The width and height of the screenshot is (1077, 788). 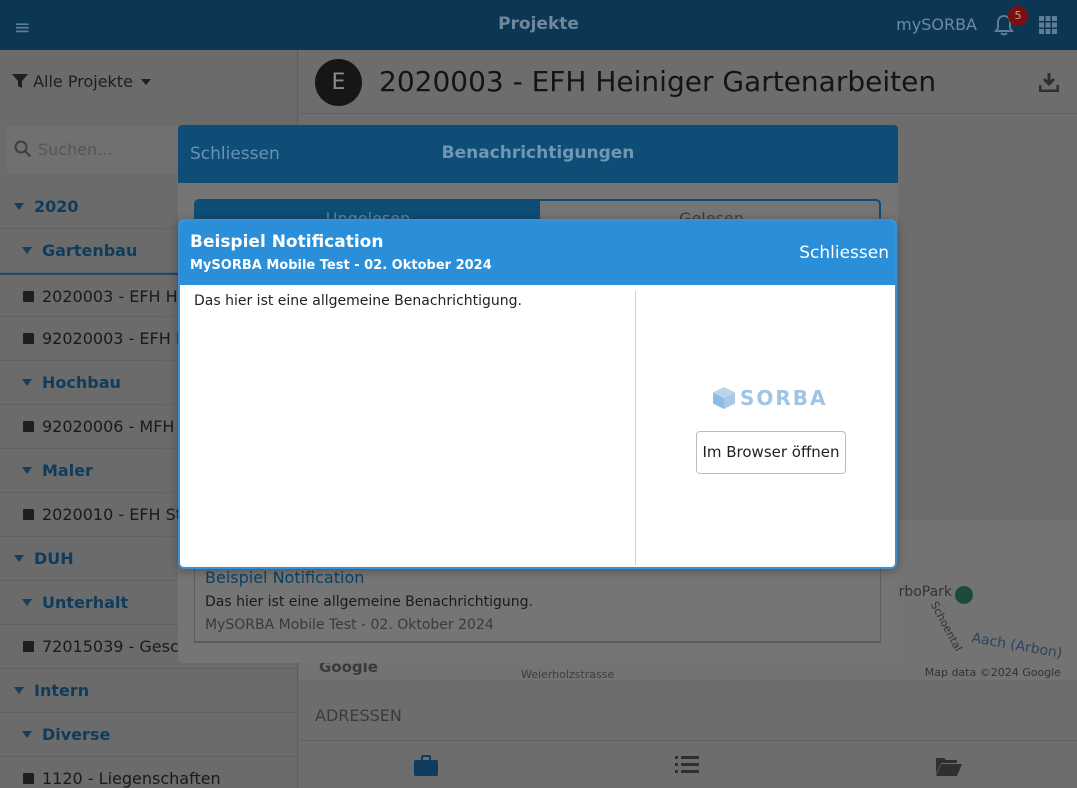 I want to click on map-street-label: Weierholzstrasse, so click(x=568, y=674).